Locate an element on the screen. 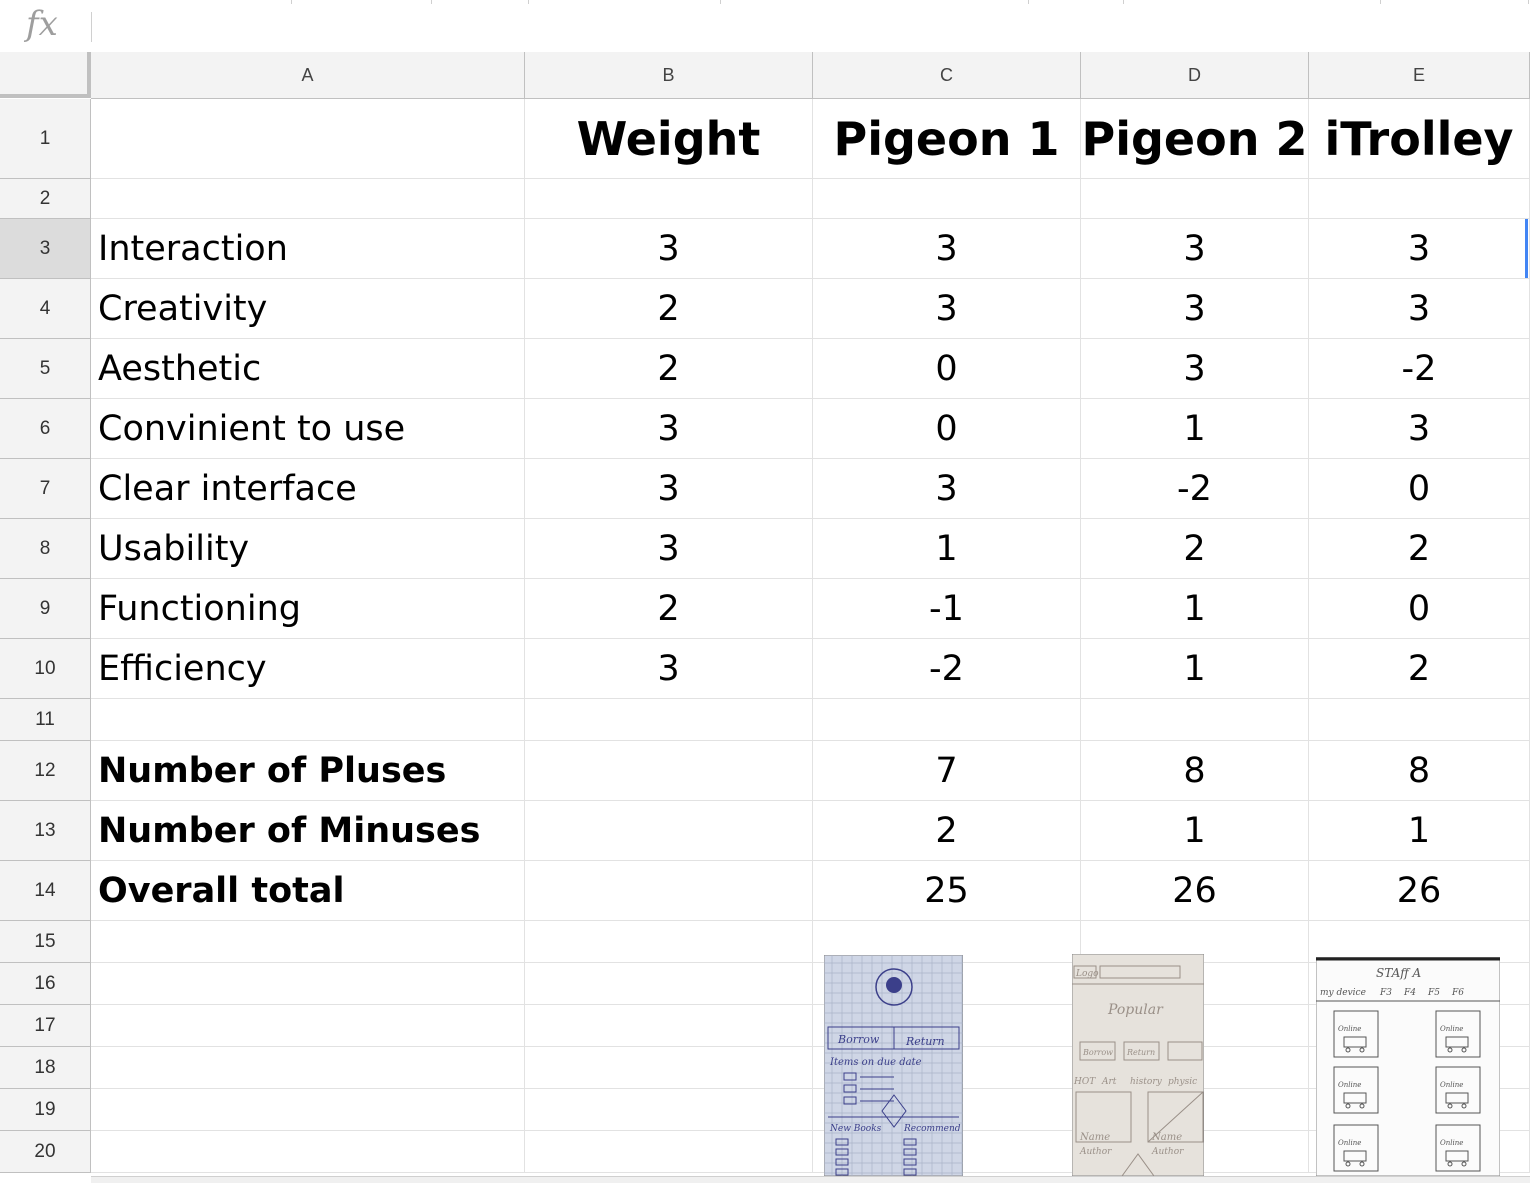 This screenshot has height=1183, width=1530. cell-a15 is located at coordinates (308, 942).